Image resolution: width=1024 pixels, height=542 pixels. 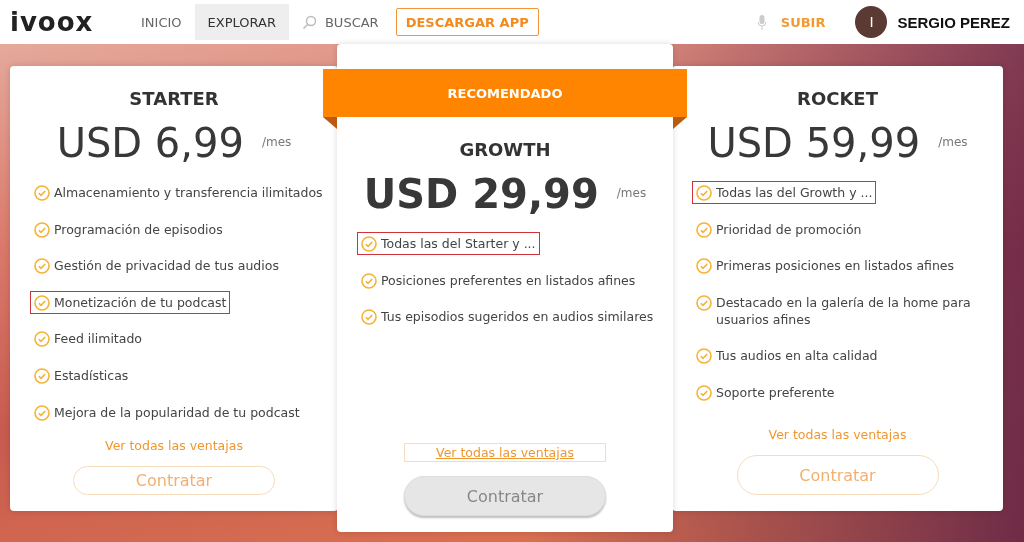 I want to click on upload-link: SUBIR, so click(x=791, y=22).